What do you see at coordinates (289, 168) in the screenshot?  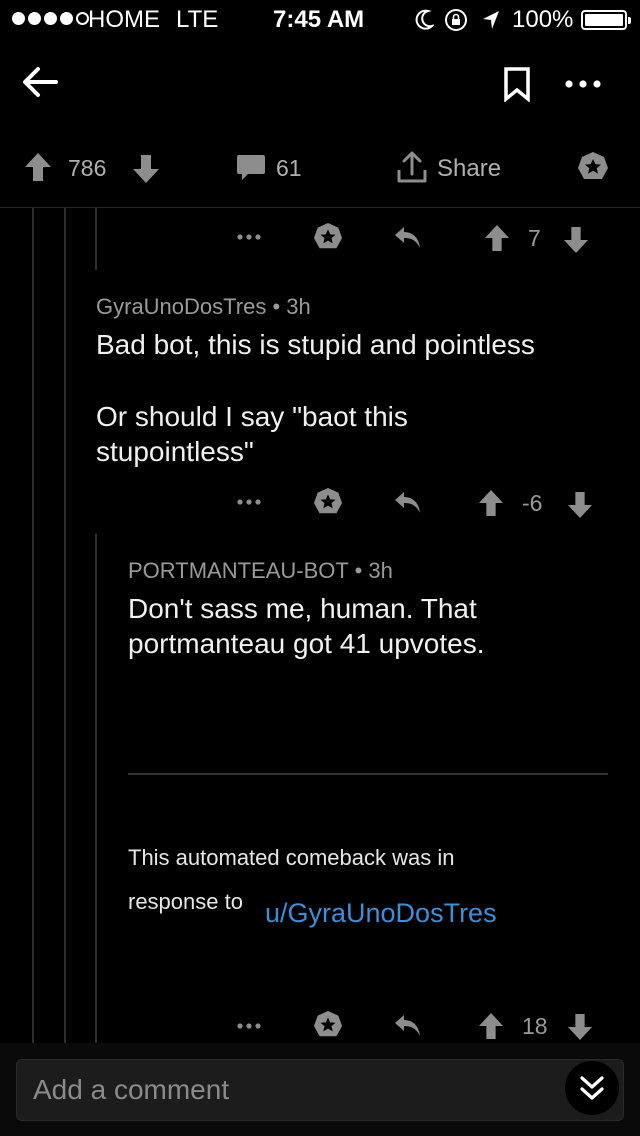 I see `comment-count: 61` at bounding box center [289, 168].